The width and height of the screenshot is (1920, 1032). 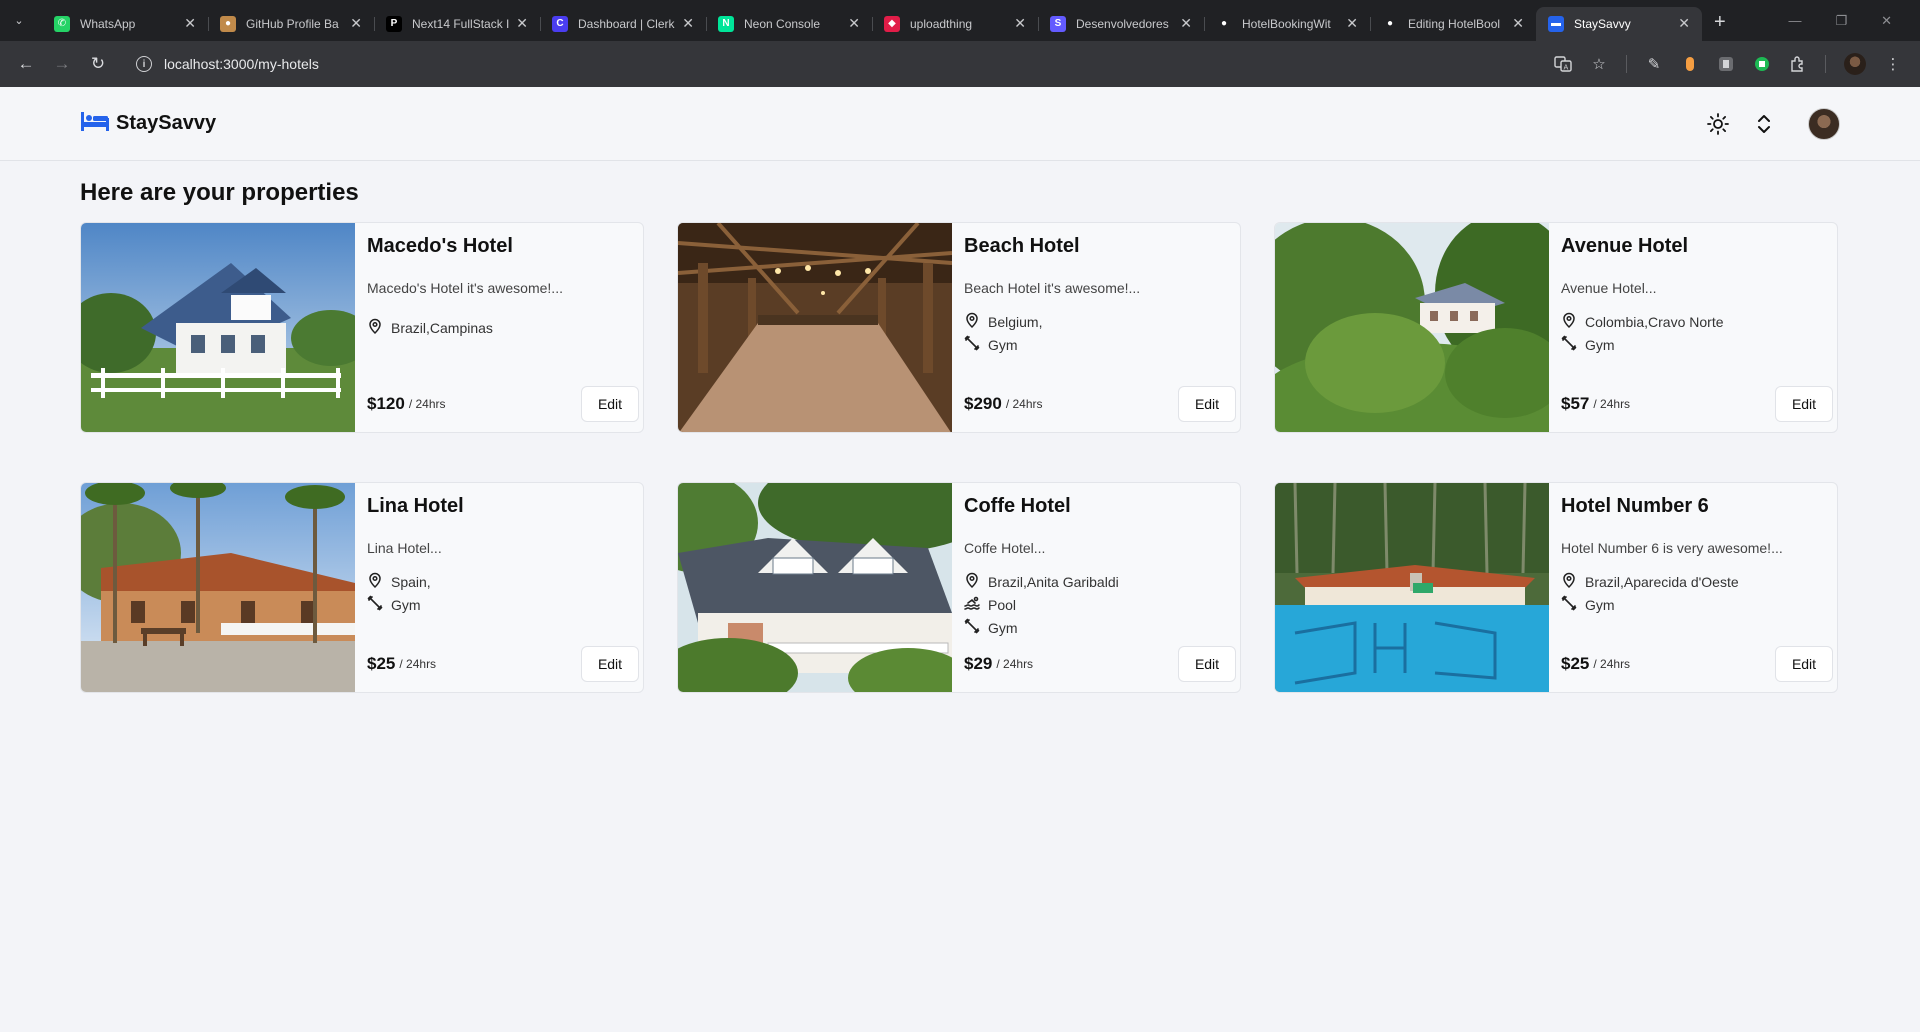 What do you see at coordinates (955, 24) in the screenshot?
I see `browser-tab: ◆ uploadthing ✕` at bounding box center [955, 24].